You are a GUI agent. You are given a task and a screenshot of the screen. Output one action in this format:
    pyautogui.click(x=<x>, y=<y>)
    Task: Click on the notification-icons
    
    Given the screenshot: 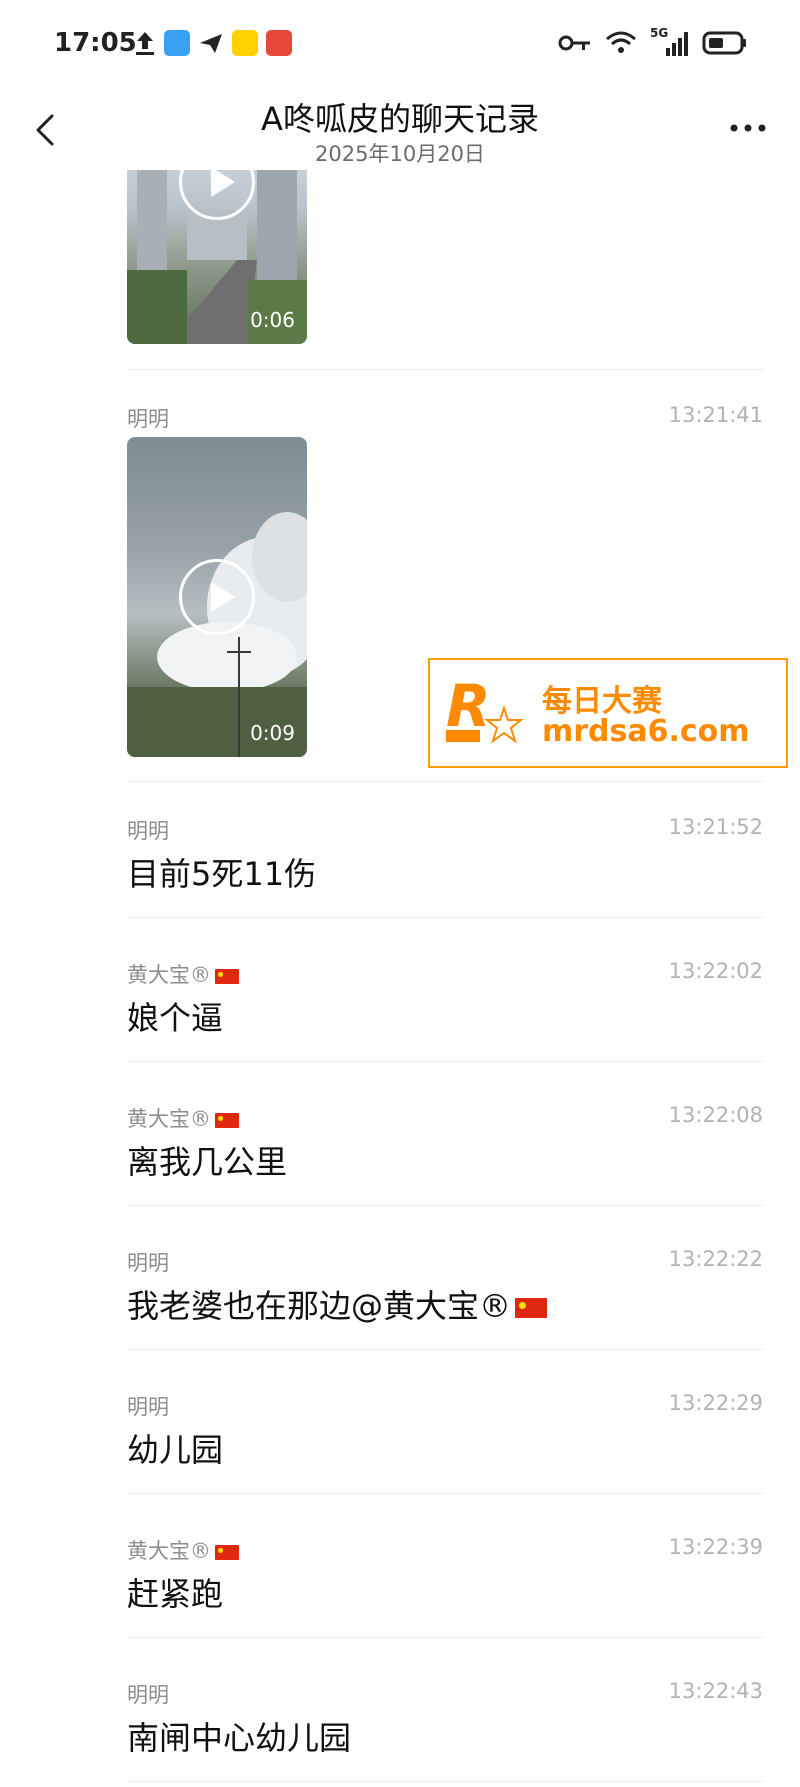 What is the action you would take?
    pyautogui.click(x=213, y=43)
    